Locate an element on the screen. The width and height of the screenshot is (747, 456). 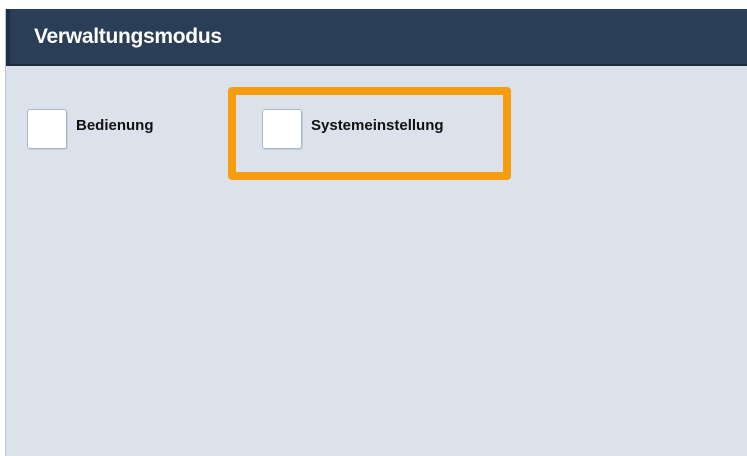
panel-header: Verwaltungsmodus is located at coordinates (376, 37).